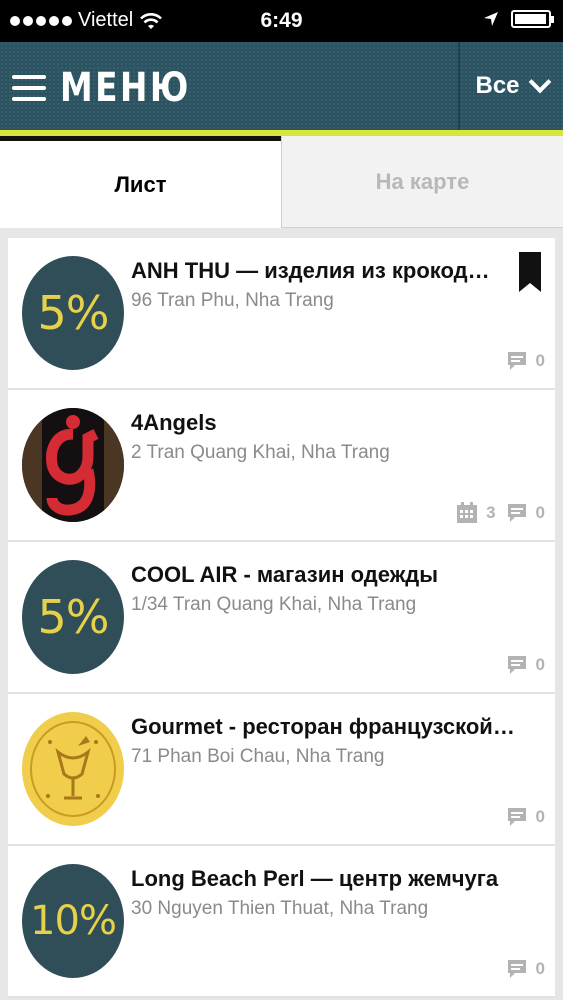 The width and height of the screenshot is (563, 1000). I want to click on menu-button: МЕНЮ, so click(116, 88).